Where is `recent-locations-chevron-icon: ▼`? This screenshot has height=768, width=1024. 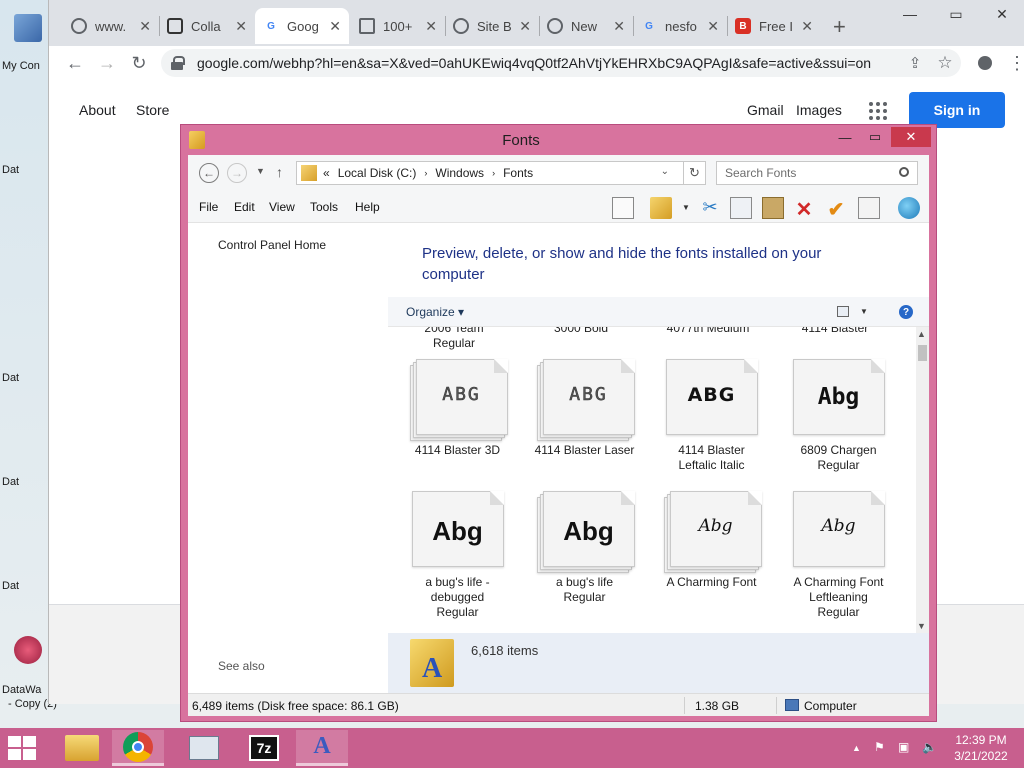 recent-locations-chevron-icon: ▼ is located at coordinates (260, 171).